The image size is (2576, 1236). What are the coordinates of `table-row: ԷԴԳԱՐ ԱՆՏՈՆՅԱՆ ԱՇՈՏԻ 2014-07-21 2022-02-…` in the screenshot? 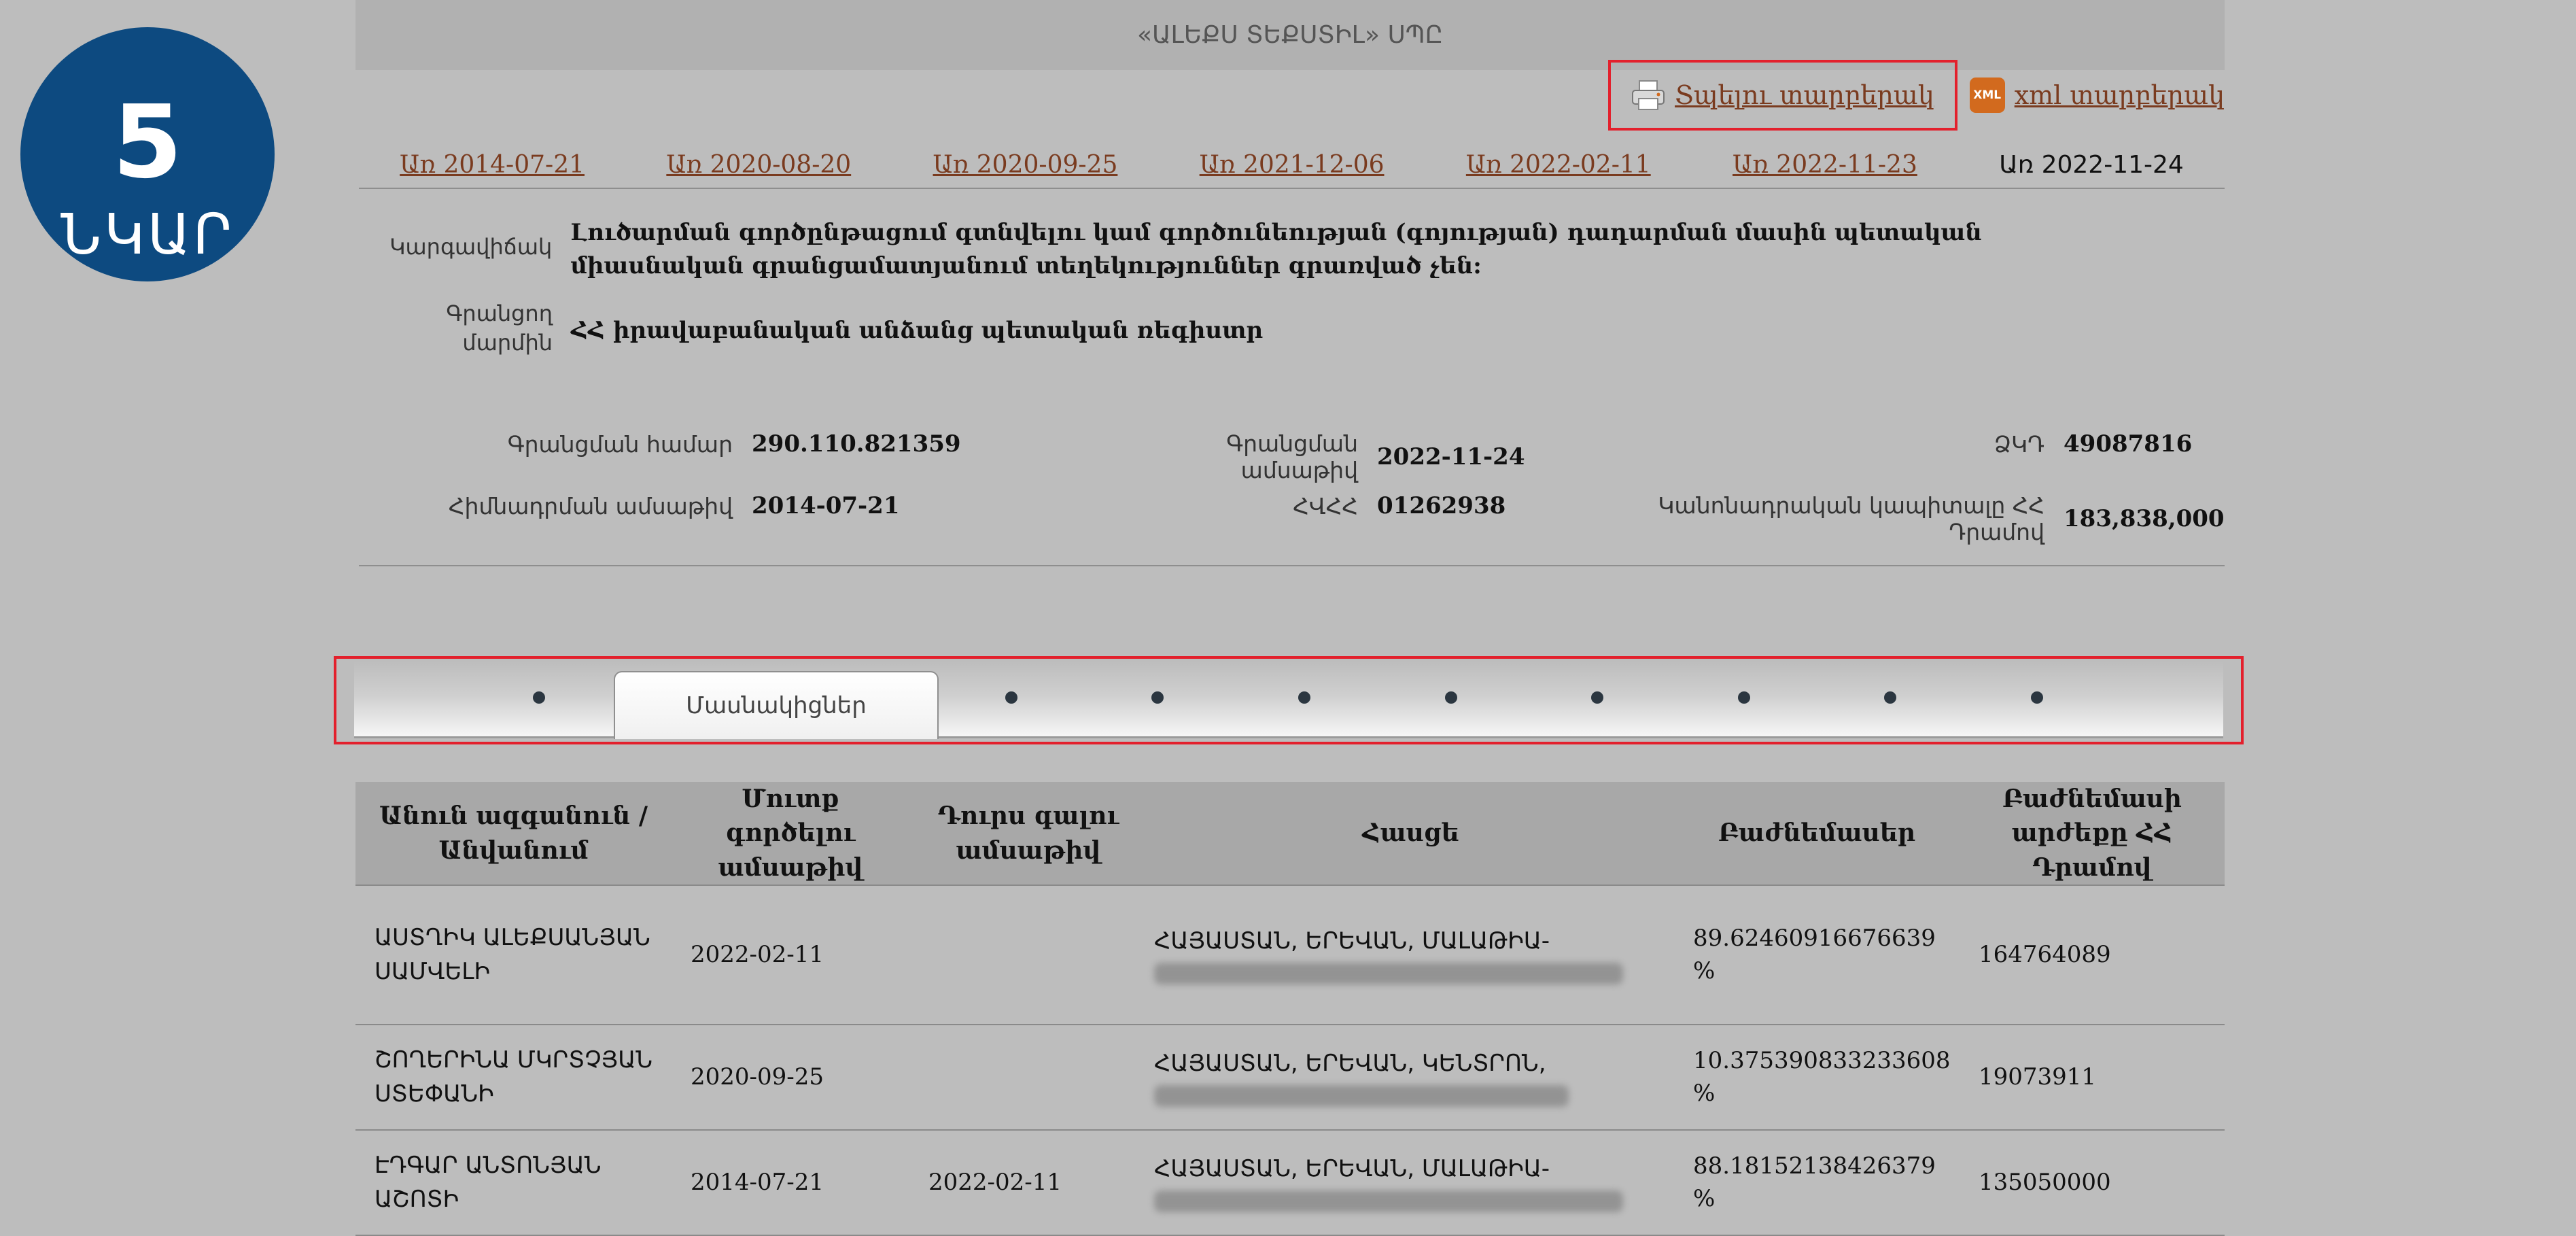 It's located at (1290, 1183).